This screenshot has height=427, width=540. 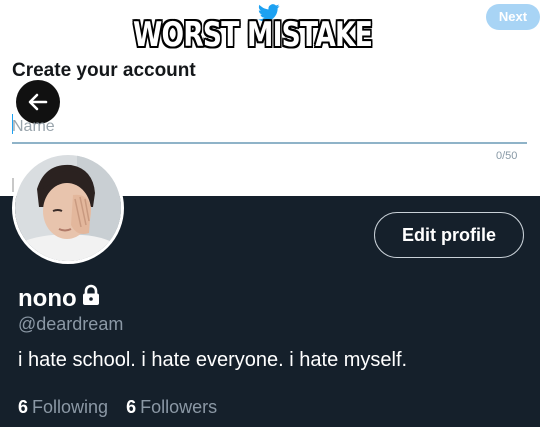 I want to click on followers-link: 6 Followers, so click(x=171, y=407).